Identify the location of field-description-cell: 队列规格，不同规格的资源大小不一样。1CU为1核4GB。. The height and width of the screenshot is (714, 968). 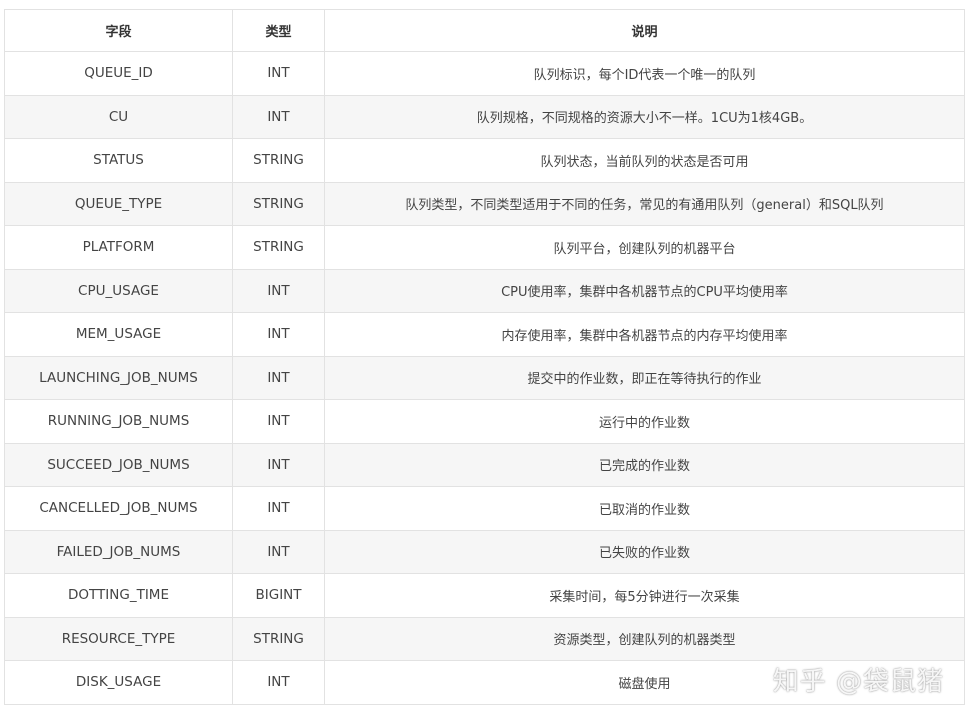
(644, 116).